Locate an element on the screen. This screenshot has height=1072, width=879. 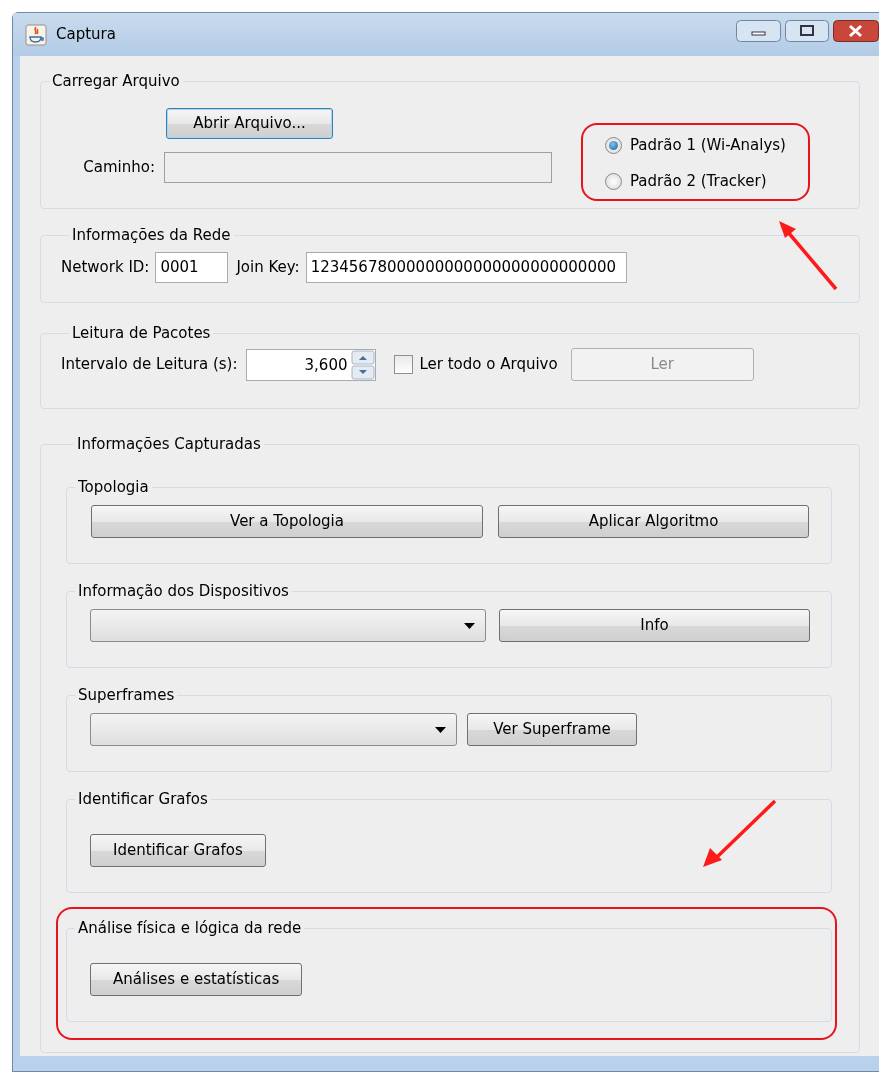
action-button: Análises e estatísticas is located at coordinates (196, 979).